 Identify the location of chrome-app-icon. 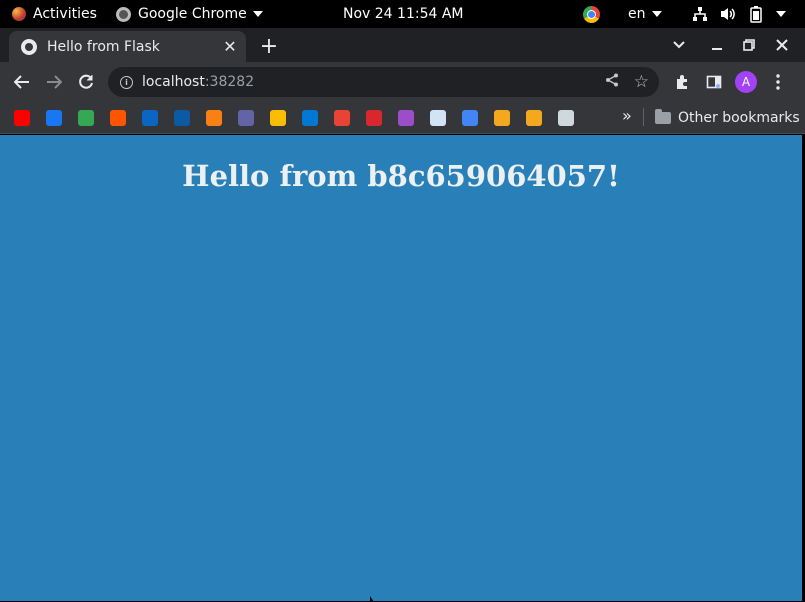
(123, 14).